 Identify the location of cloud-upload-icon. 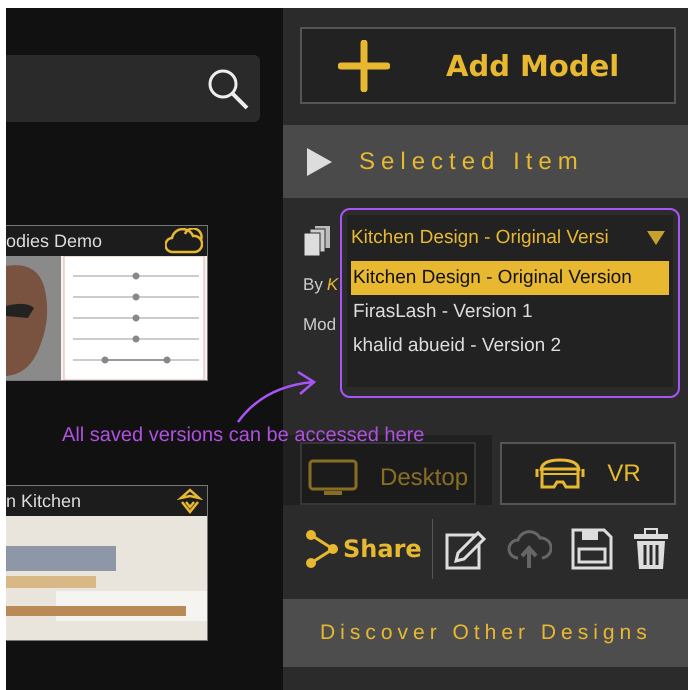
(529, 549).